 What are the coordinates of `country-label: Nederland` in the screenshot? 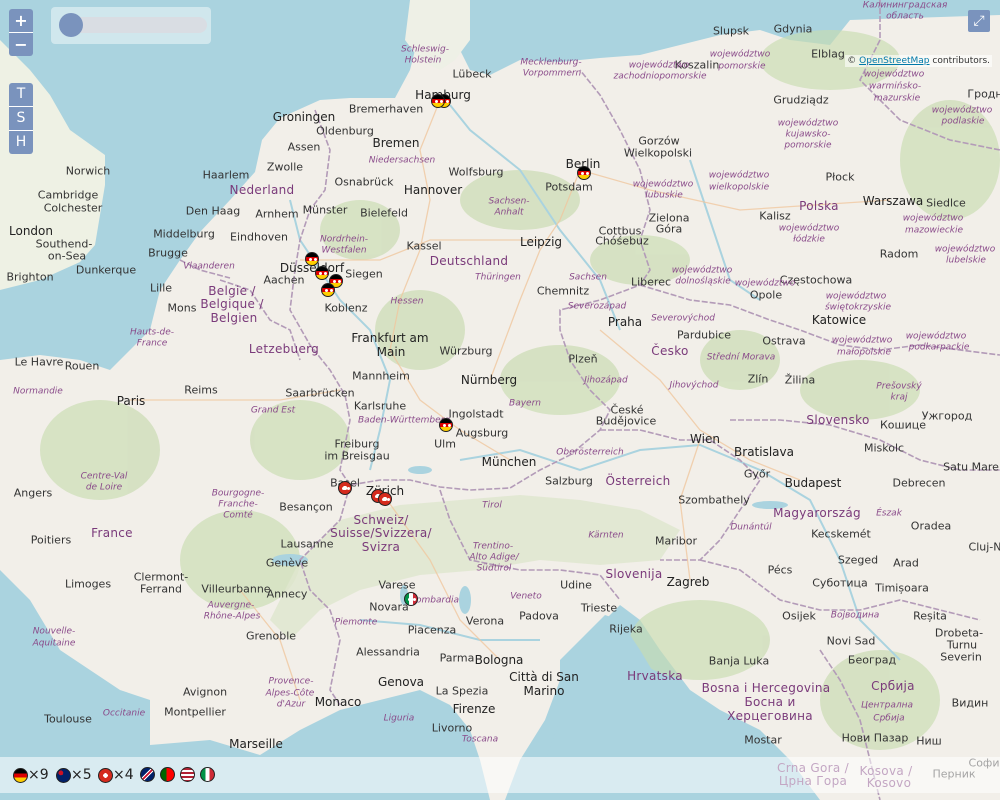 It's located at (262, 190).